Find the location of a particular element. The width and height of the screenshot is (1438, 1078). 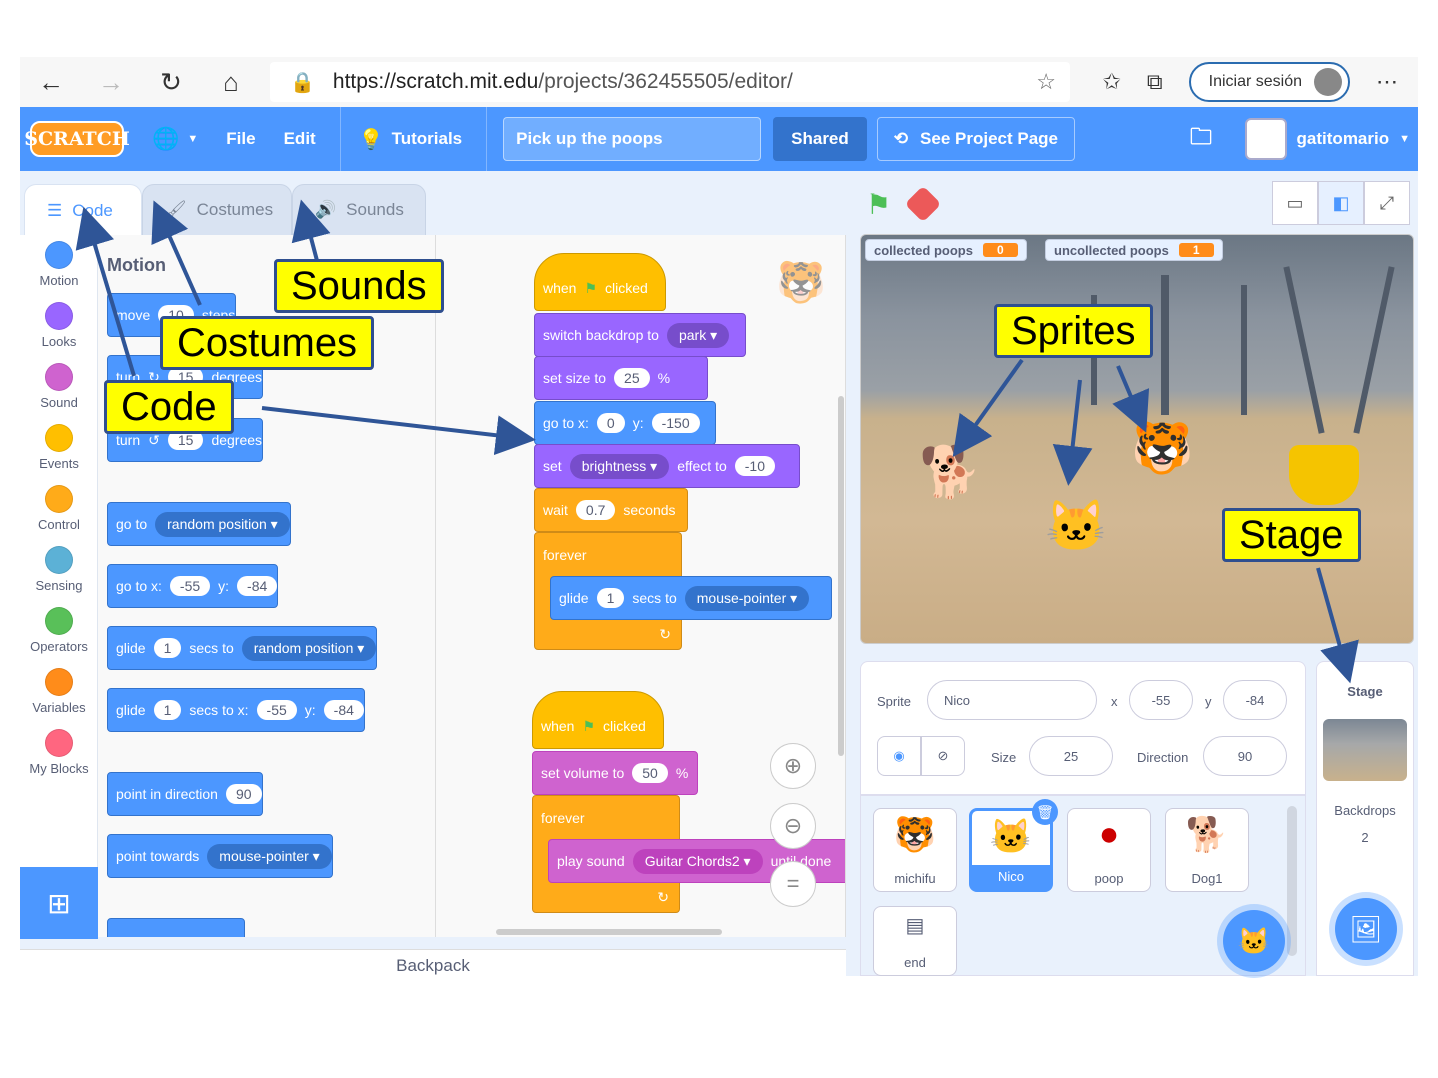

signin-button: Iniciar sesión is located at coordinates (1269, 82).